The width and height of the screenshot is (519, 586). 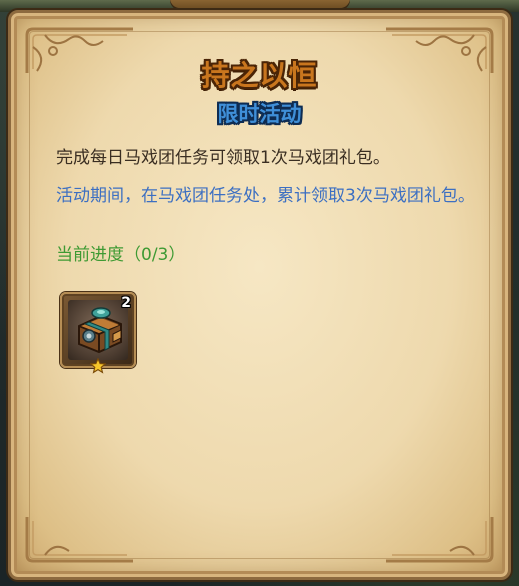 I want to click on reward-item-slot: 2, so click(x=98, y=333).